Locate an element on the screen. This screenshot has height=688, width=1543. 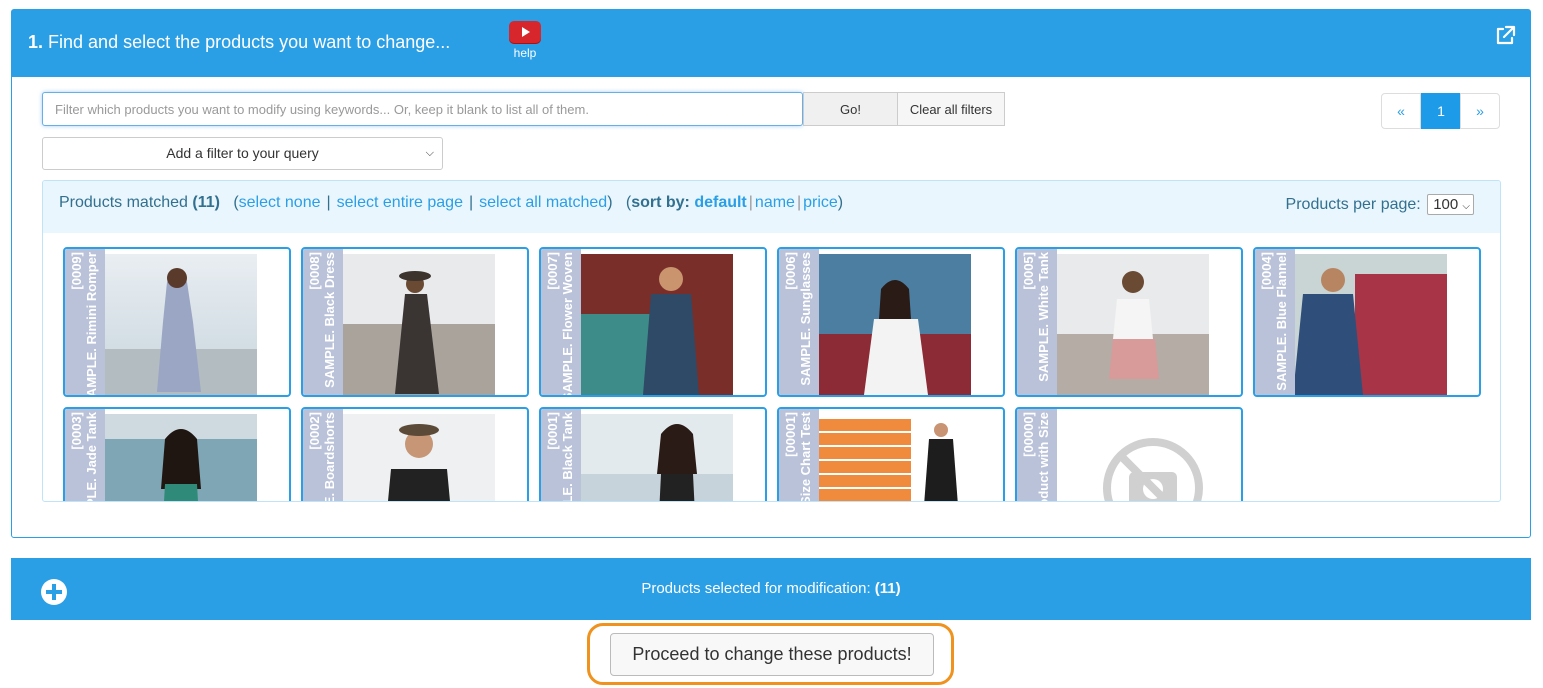
product-label: [0009] SAMPLE. Rimini Romper is located at coordinates (84, 323).